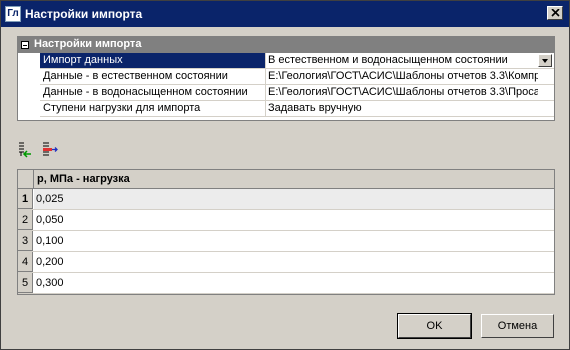 Image resolution: width=570 pixels, height=350 pixels. I want to click on grid-corner, so click(26, 179).